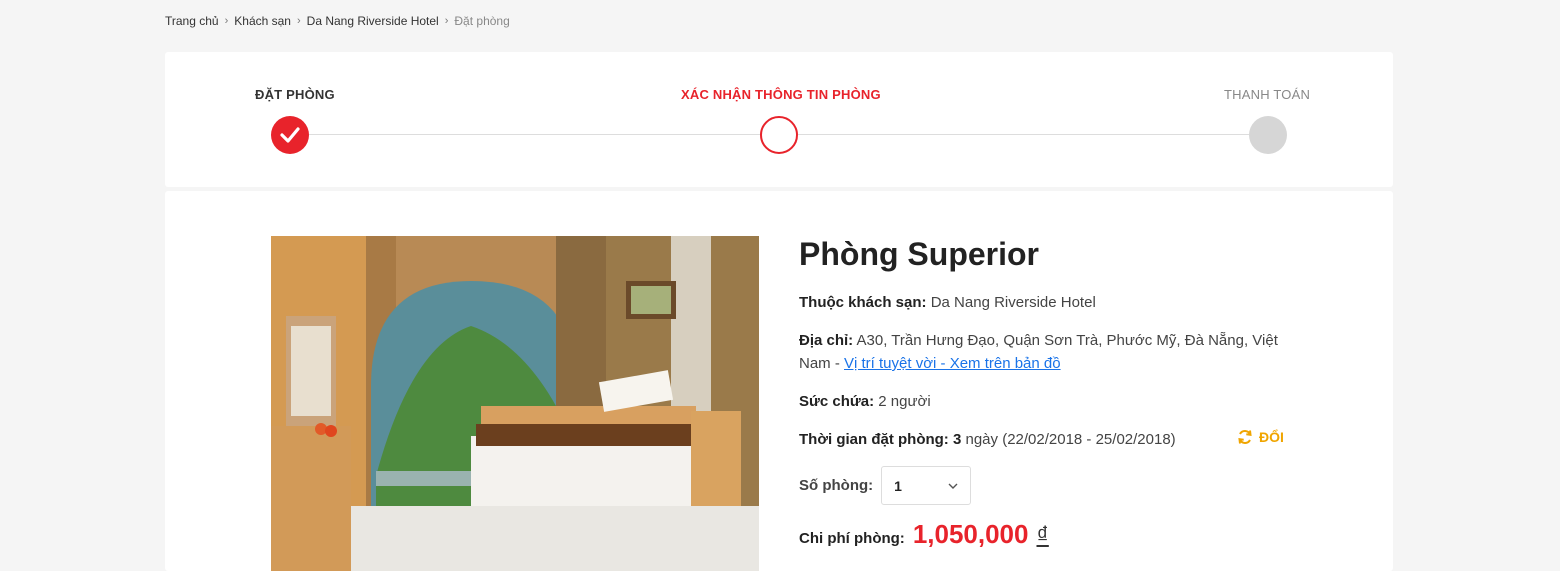 Image resolution: width=1560 pixels, height=571 pixels. I want to click on duration-label: Thời gian đặt phòng:, so click(874, 439).